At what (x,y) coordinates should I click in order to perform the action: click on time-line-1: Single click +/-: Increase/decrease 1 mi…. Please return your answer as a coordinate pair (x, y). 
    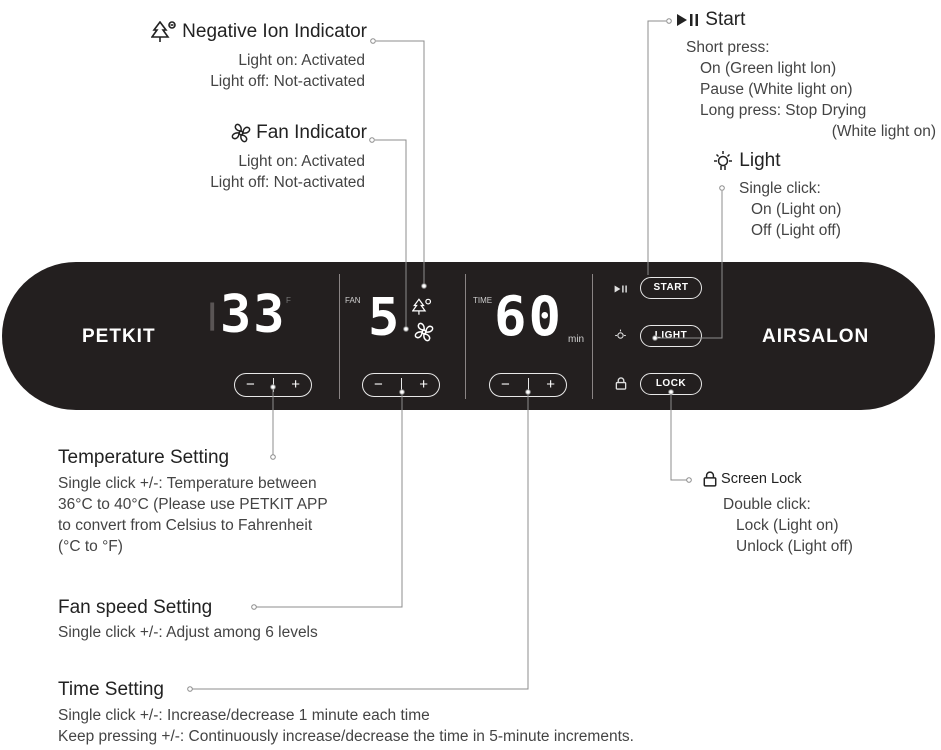
    Looking at the image, I should click on (244, 715).